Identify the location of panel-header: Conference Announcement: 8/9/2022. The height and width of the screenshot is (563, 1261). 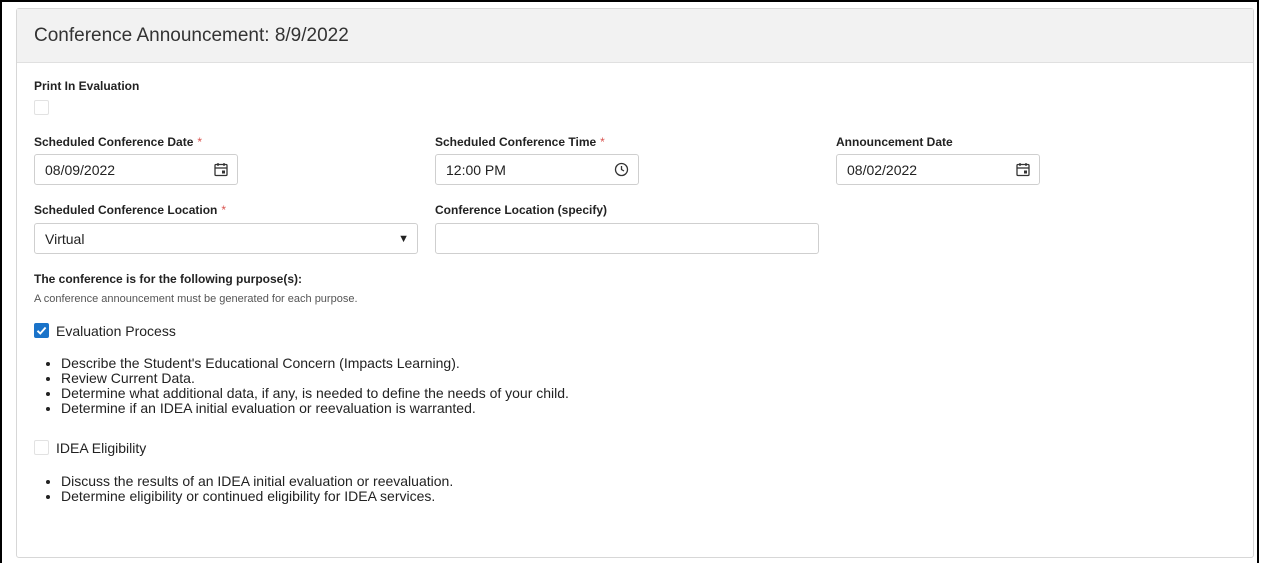
(635, 36).